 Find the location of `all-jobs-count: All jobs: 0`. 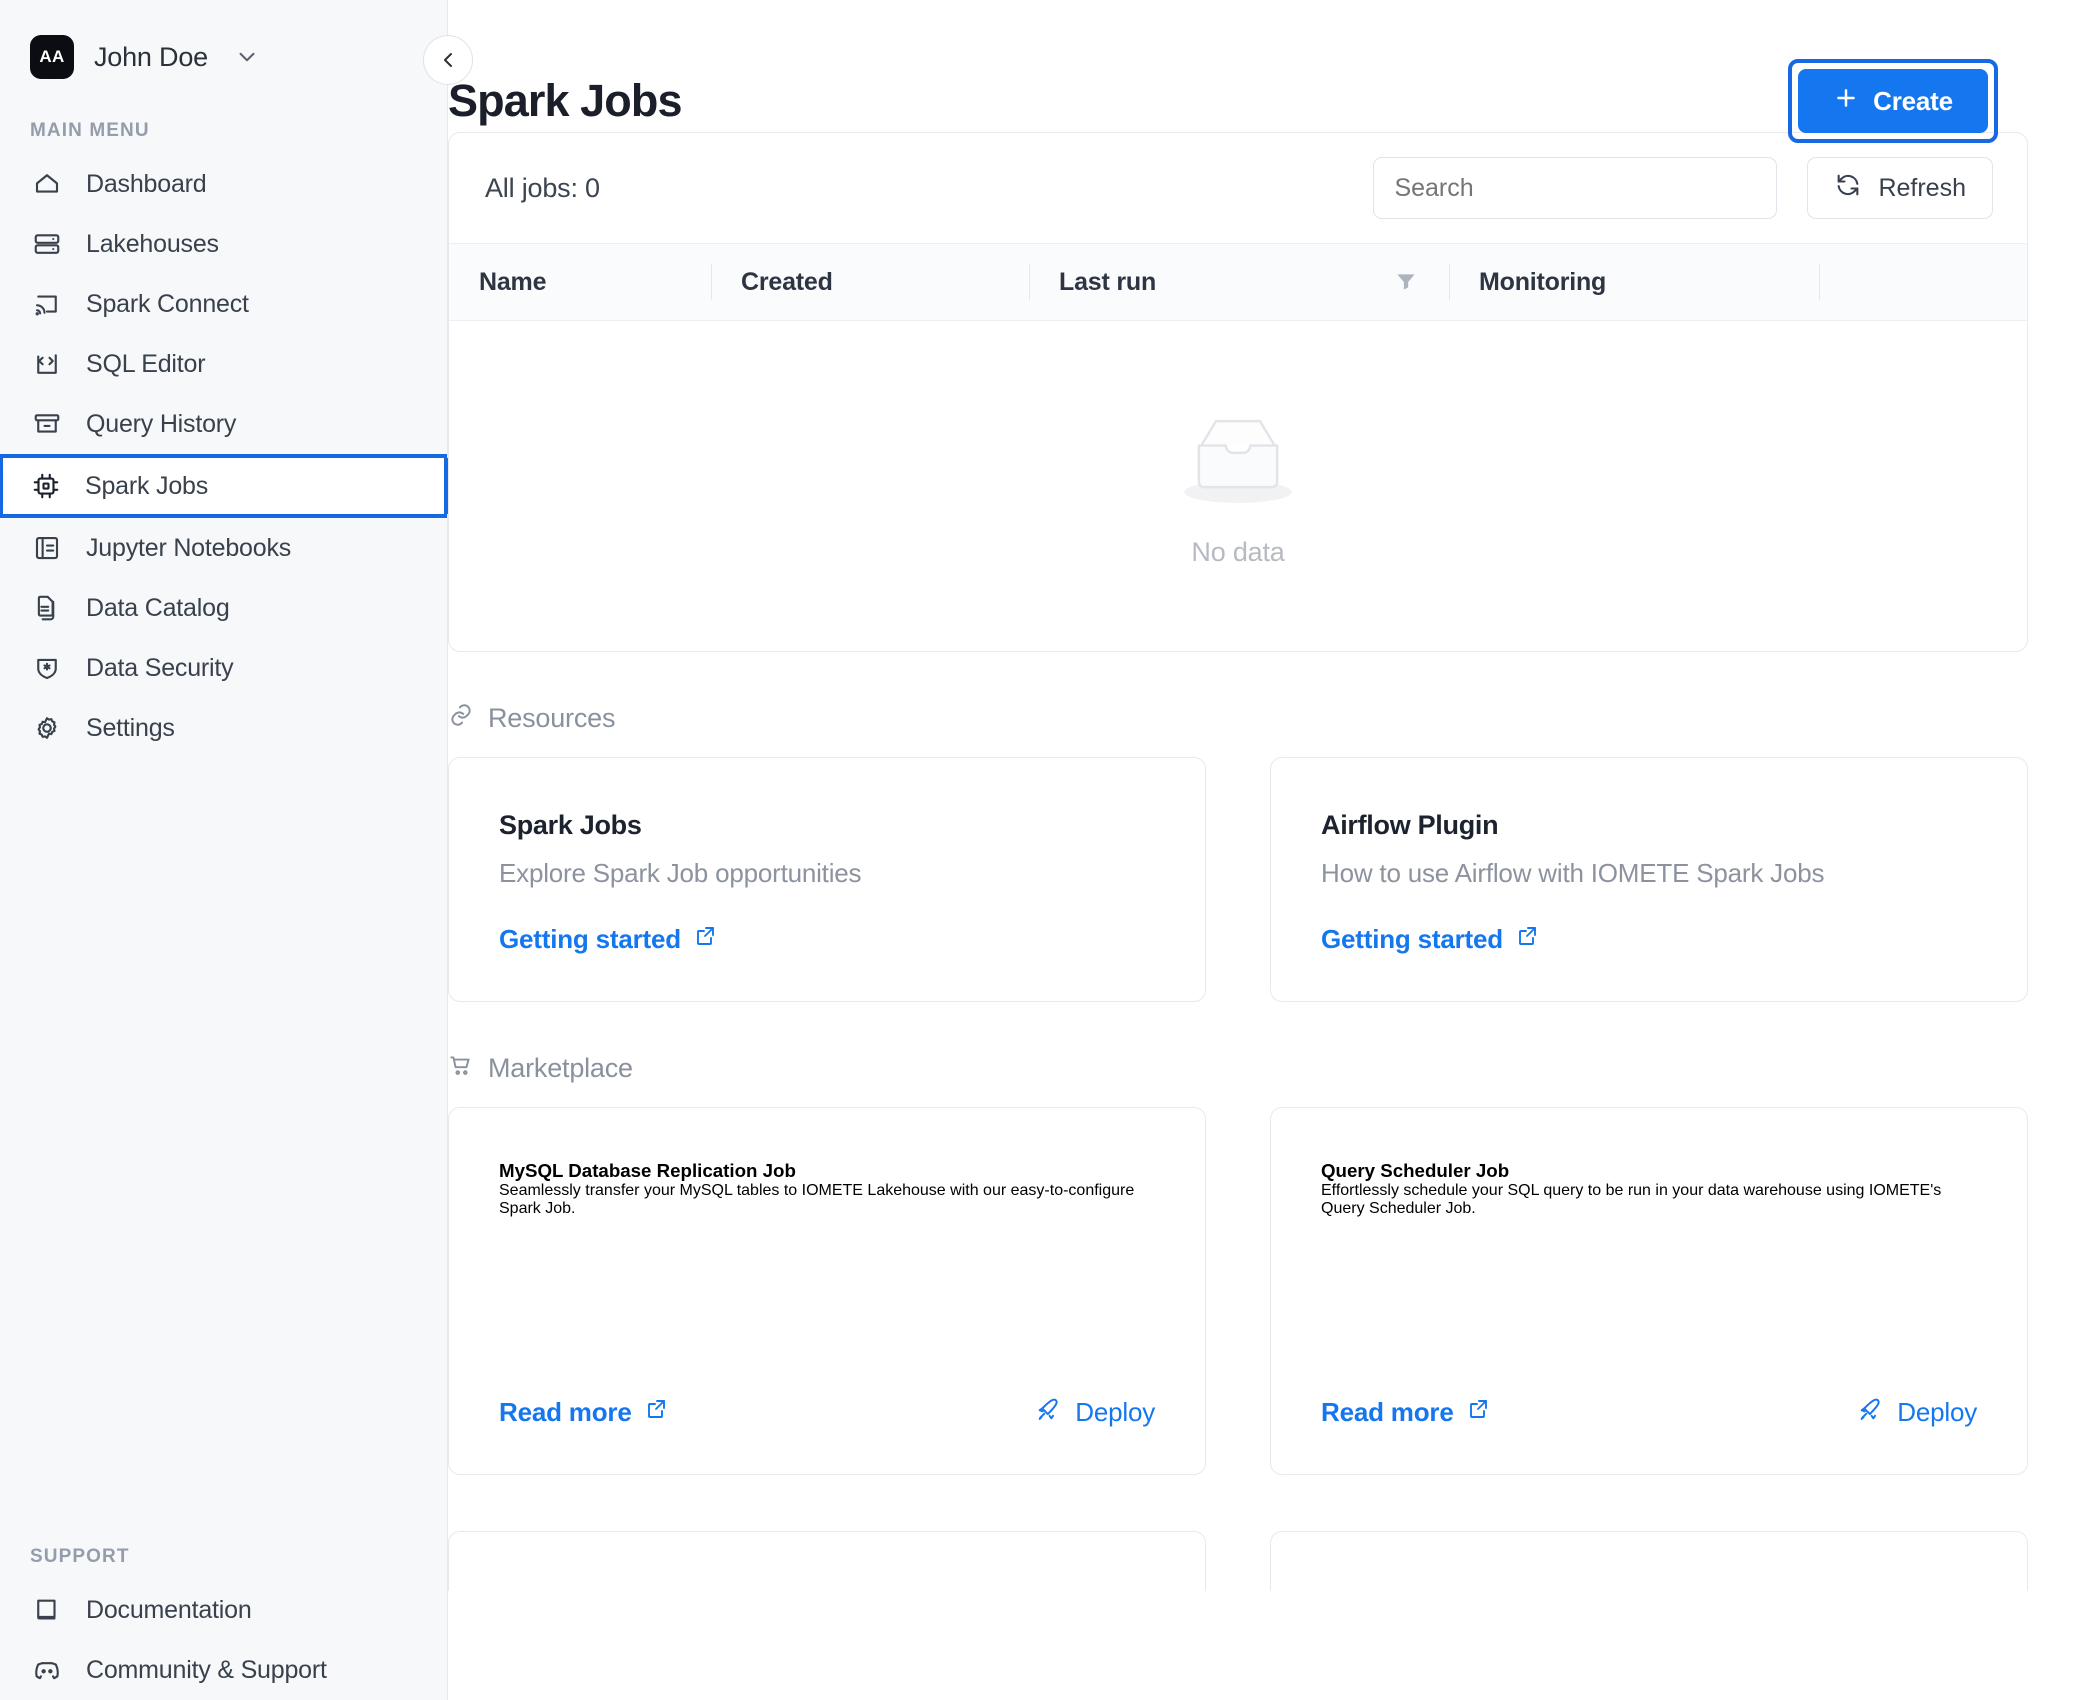

all-jobs-count: All jobs: 0 is located at coordinates (542, 187).